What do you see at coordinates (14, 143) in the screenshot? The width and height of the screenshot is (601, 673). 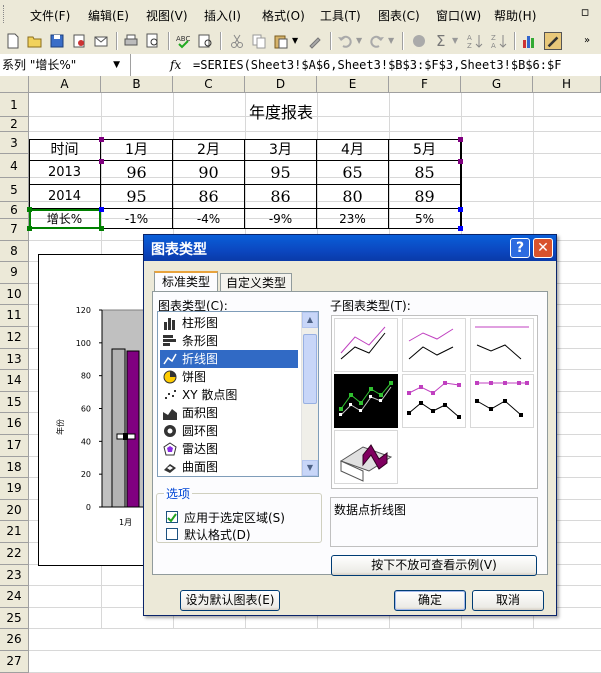 I see `row-header-3: 3` at bounding box center [14, 143].